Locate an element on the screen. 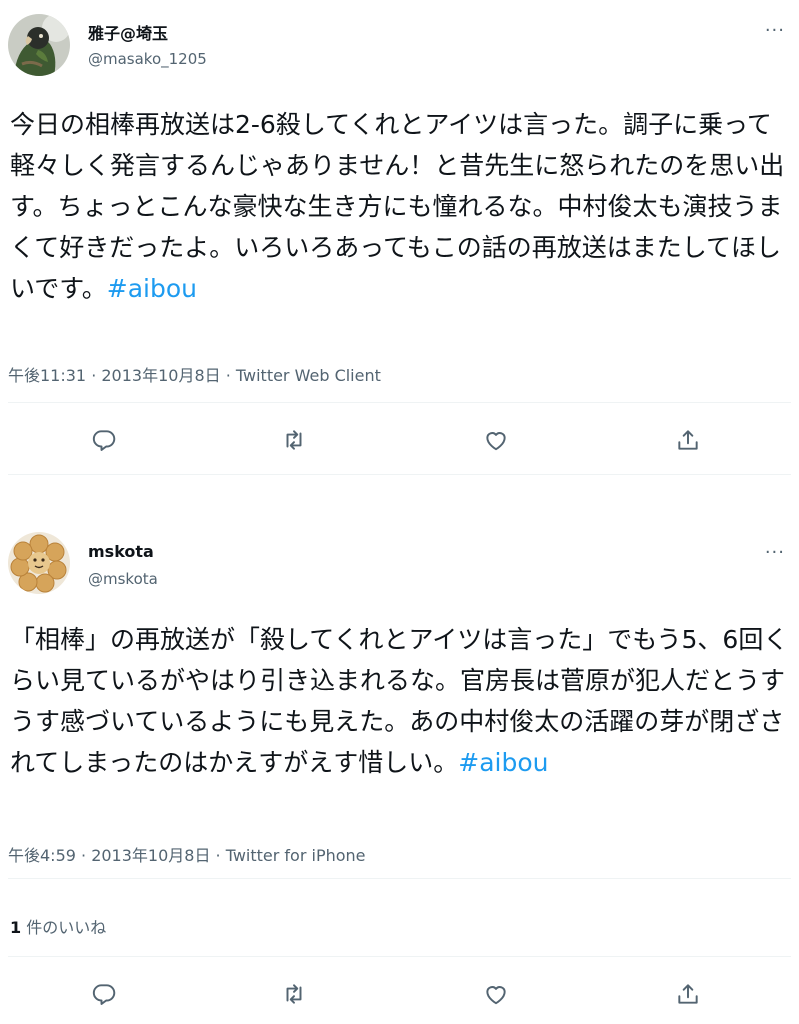 Image resolution: width=799 pixels, height=1024 pixels. display-name: 雅子@埼玉 is located at coordinates (128, 32).